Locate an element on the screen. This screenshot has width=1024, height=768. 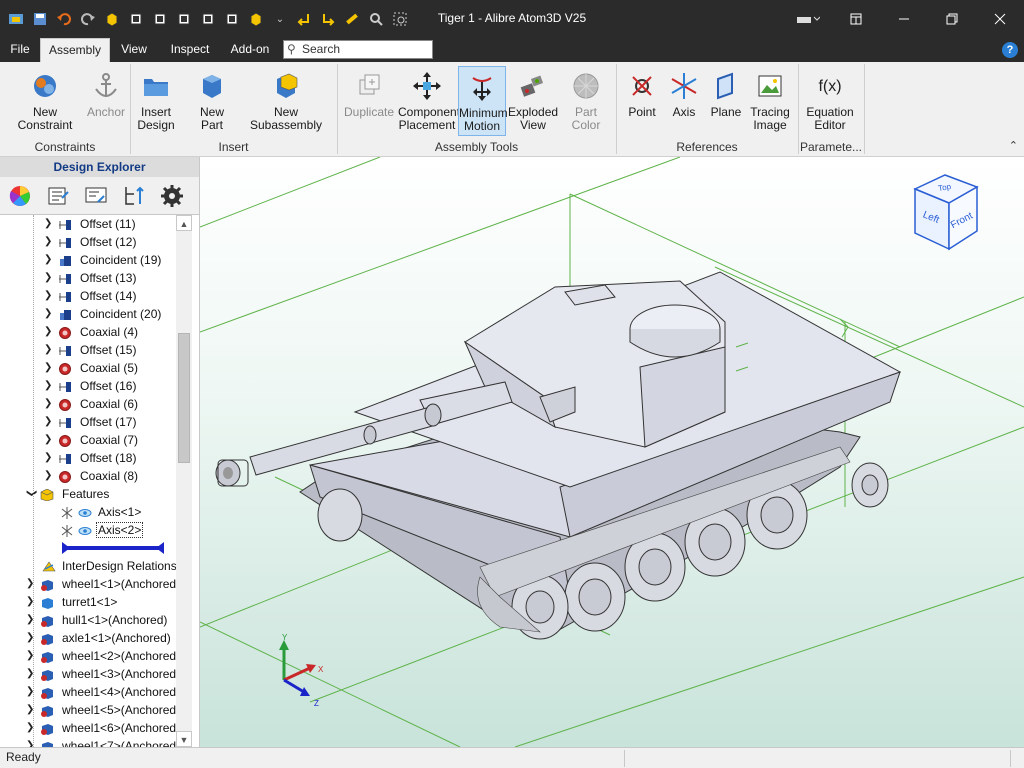
tree-item: ❯ Offset (11) is located at coordinates (88, 224).